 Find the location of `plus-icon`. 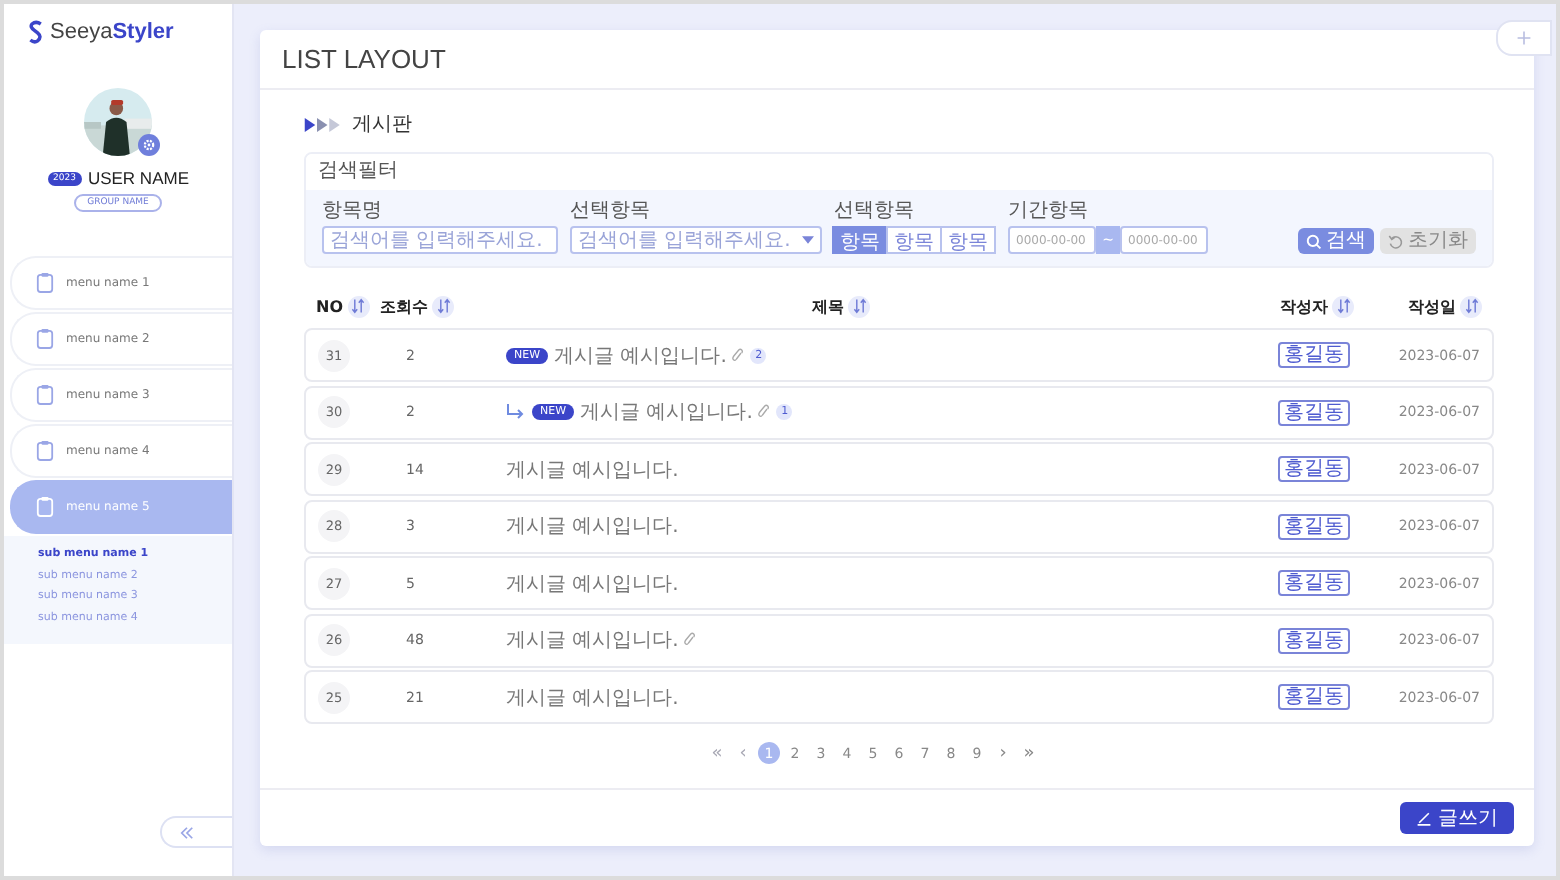

plus-icon is located at coordinates (1524, 38).